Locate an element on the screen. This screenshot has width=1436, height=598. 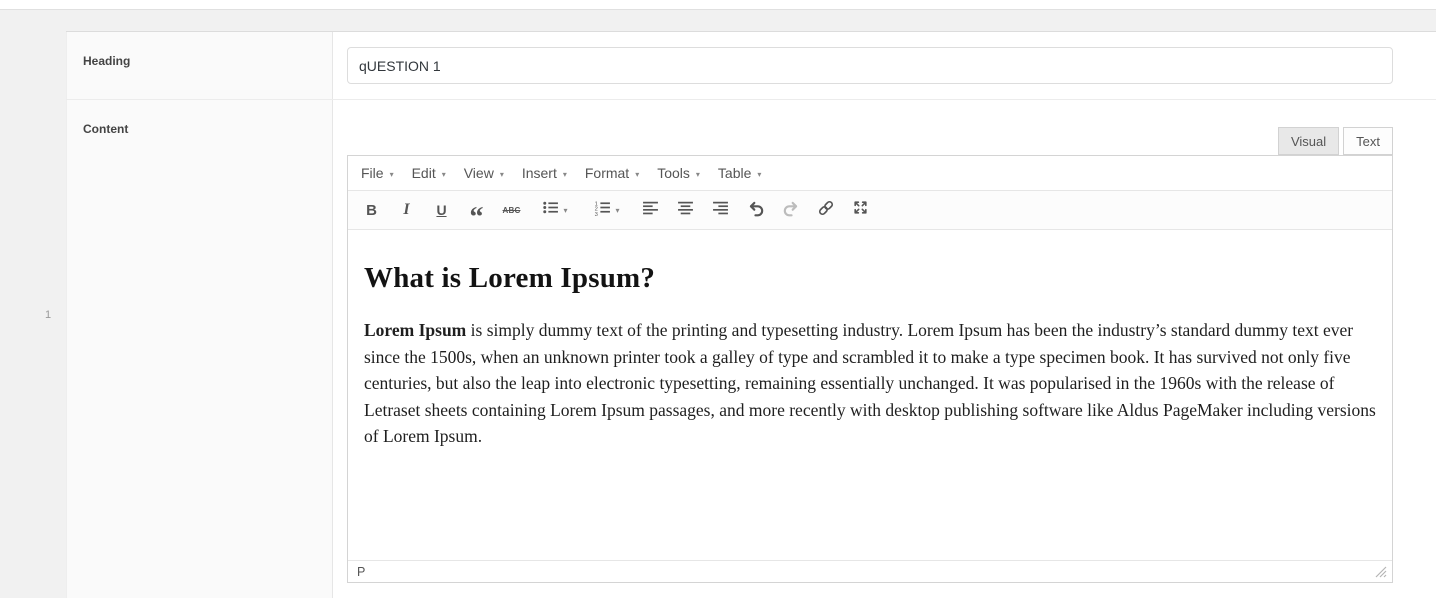
heading-field-label: Heading is located at coordinates (199, 65).